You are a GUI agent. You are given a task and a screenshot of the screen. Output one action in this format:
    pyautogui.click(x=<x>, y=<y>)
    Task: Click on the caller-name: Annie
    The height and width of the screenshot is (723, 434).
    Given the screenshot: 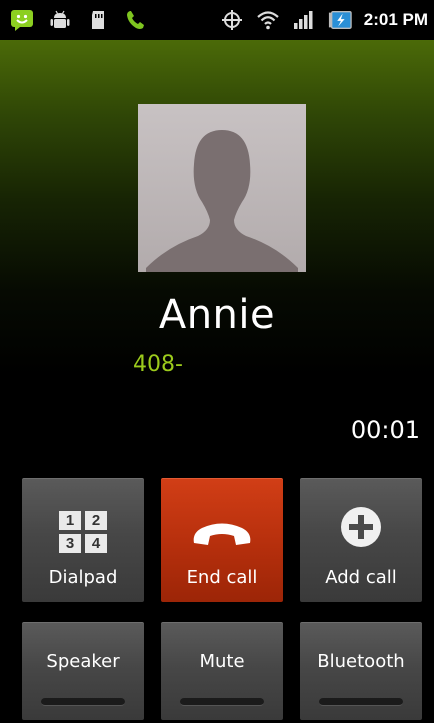 What is the action you would take?
    pyautogui.click(x=217, y=315)
    